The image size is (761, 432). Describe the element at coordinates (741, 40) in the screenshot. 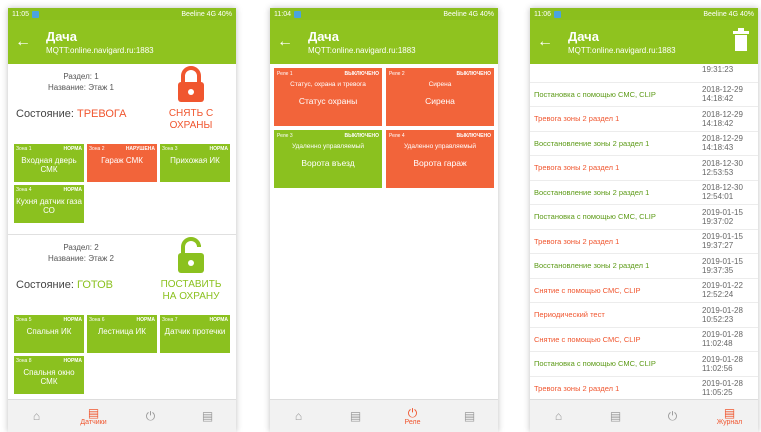

I see `trash-icon` at that location.